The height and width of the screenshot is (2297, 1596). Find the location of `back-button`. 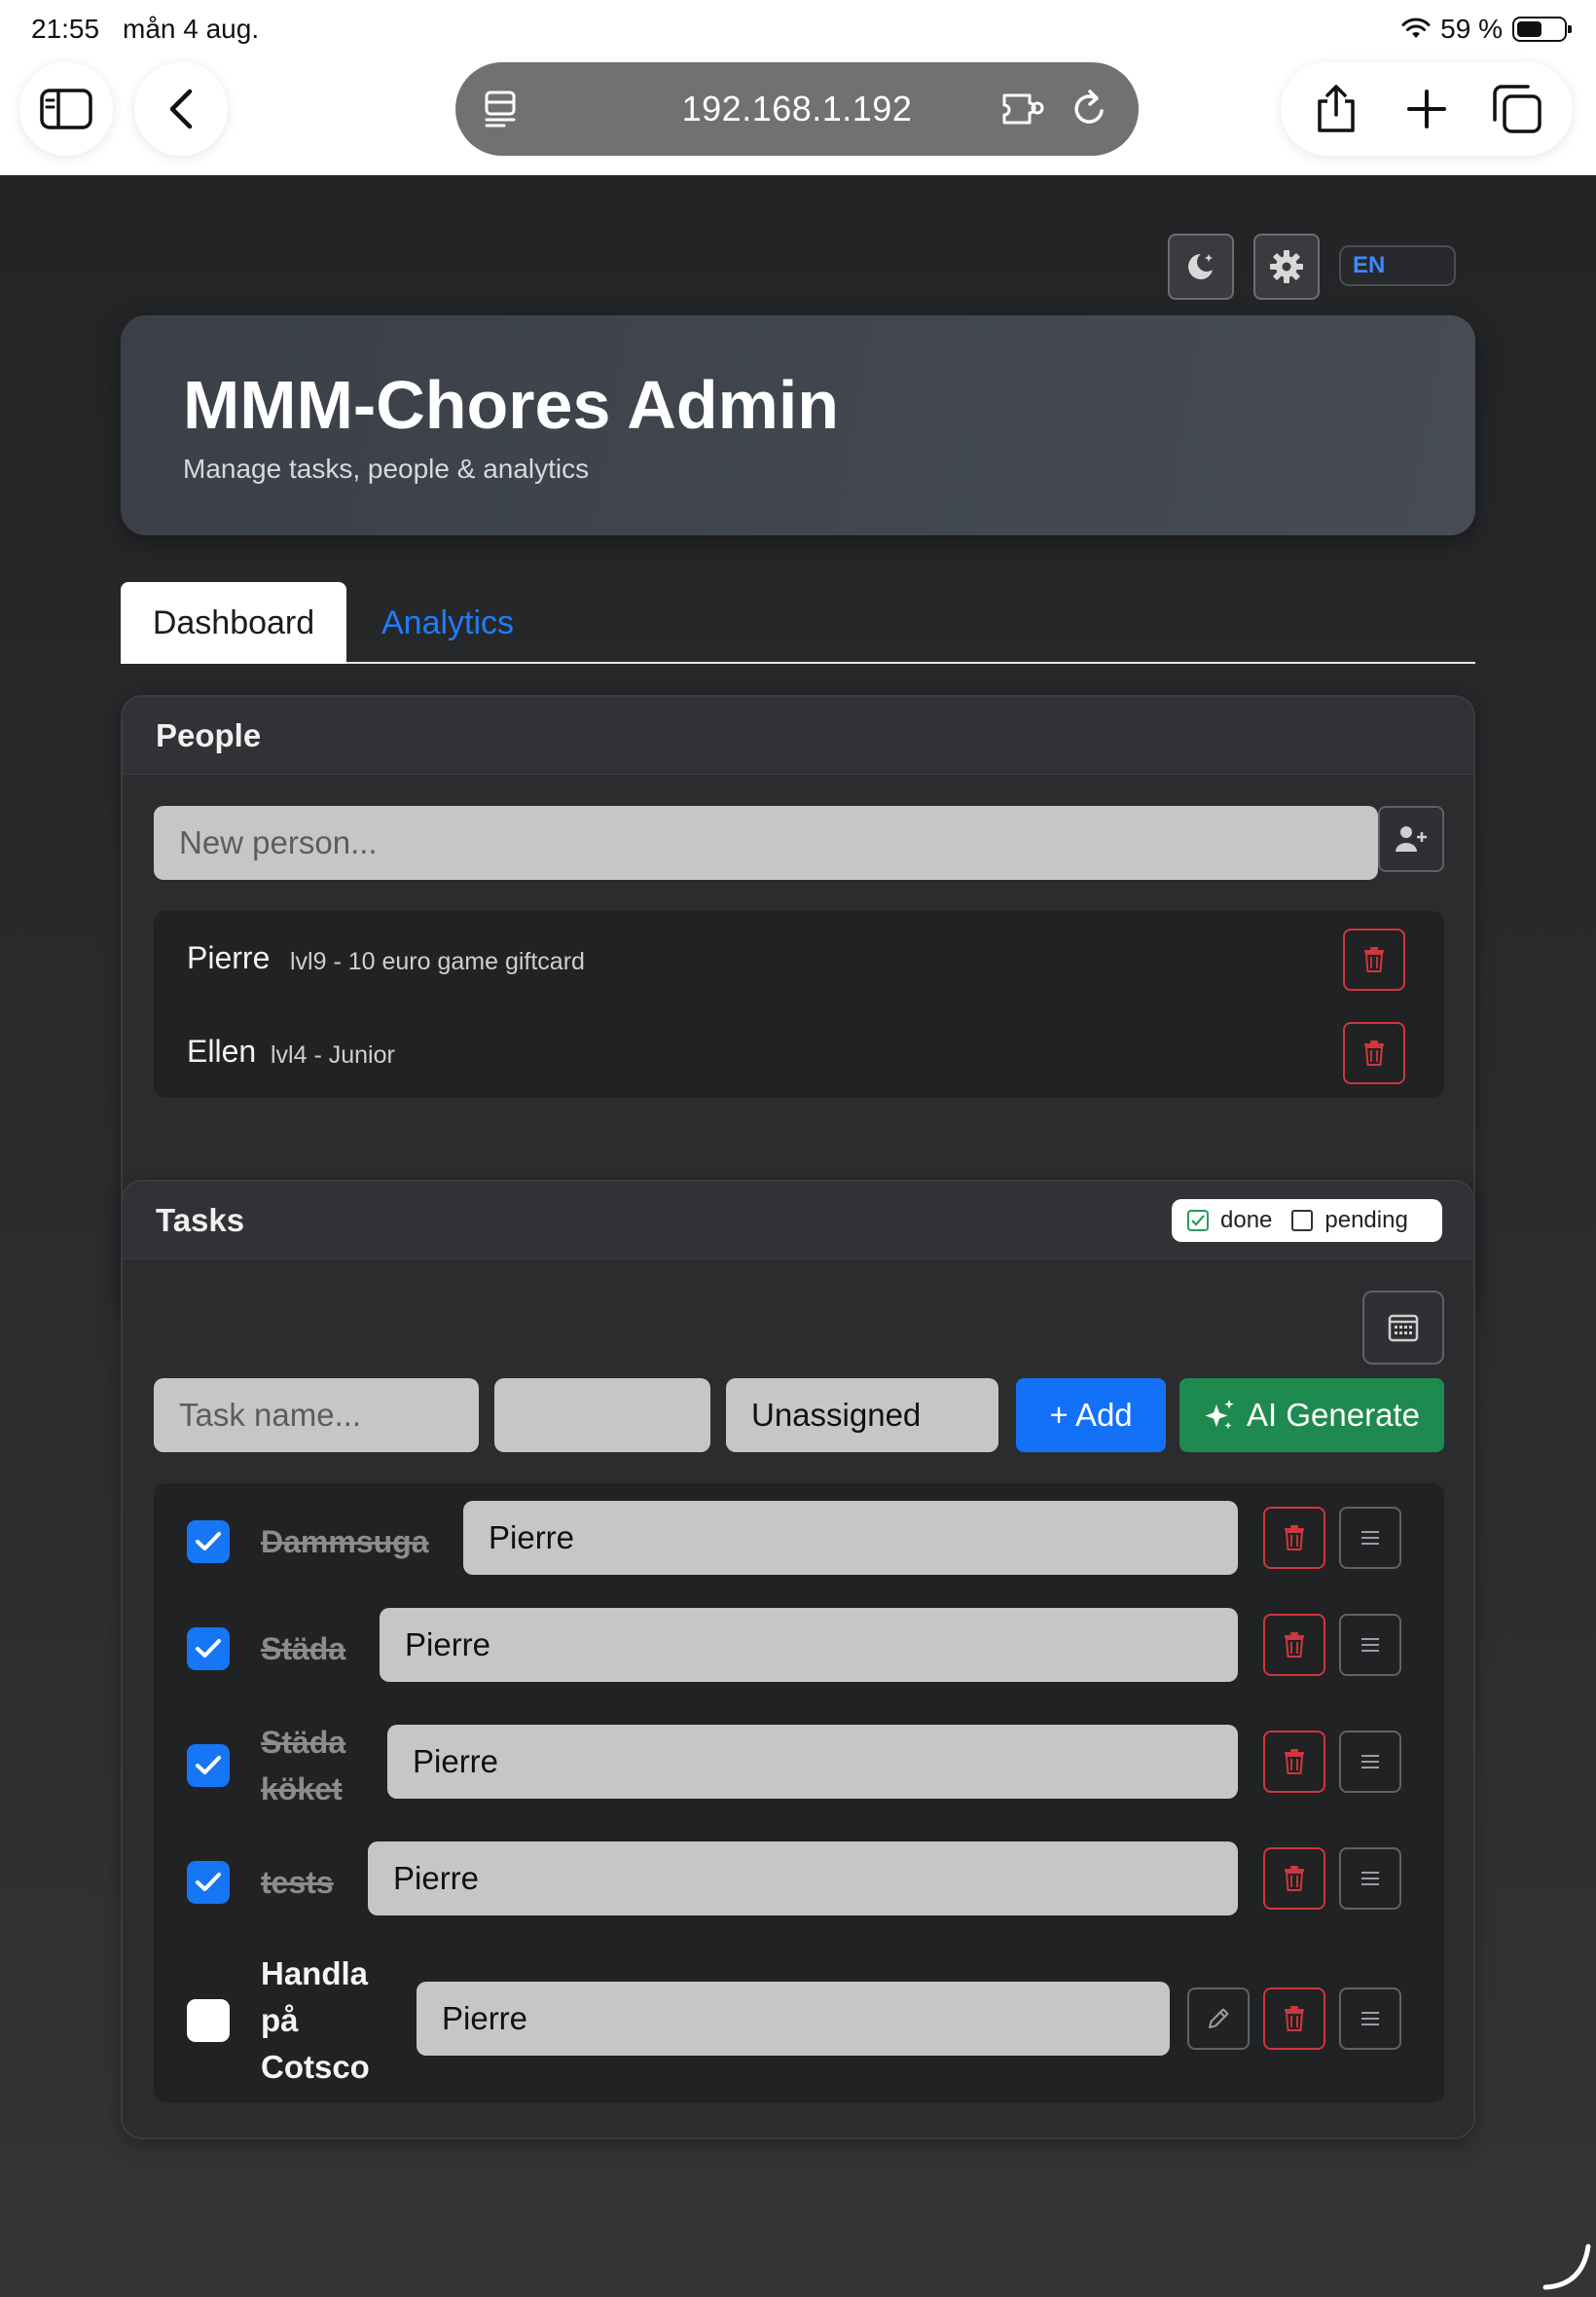

back-button is located at coordinates (181, 109).